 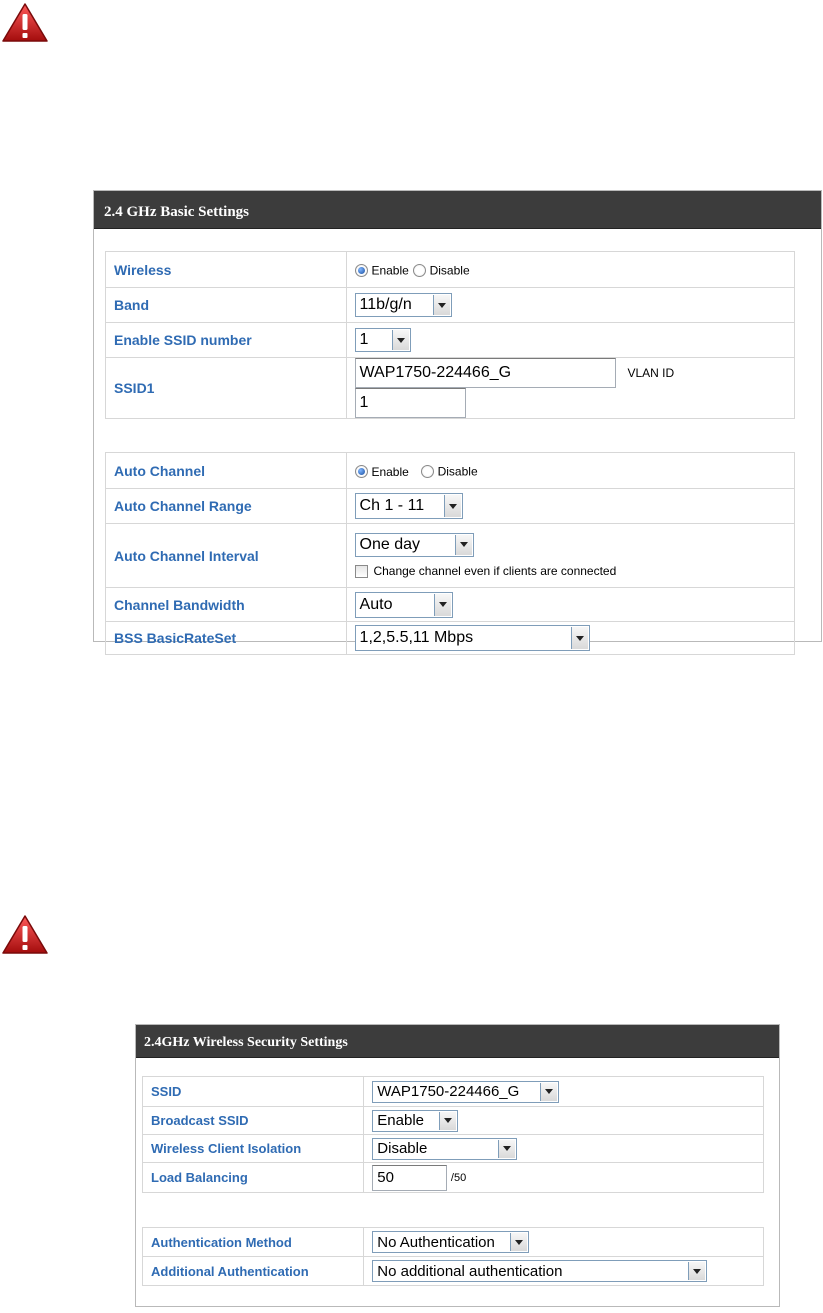 What do you see at coordinates (436, 1242) in the screenshot?
I see `auth-method-value: No Authentication` at bounding box center [436, 1242].